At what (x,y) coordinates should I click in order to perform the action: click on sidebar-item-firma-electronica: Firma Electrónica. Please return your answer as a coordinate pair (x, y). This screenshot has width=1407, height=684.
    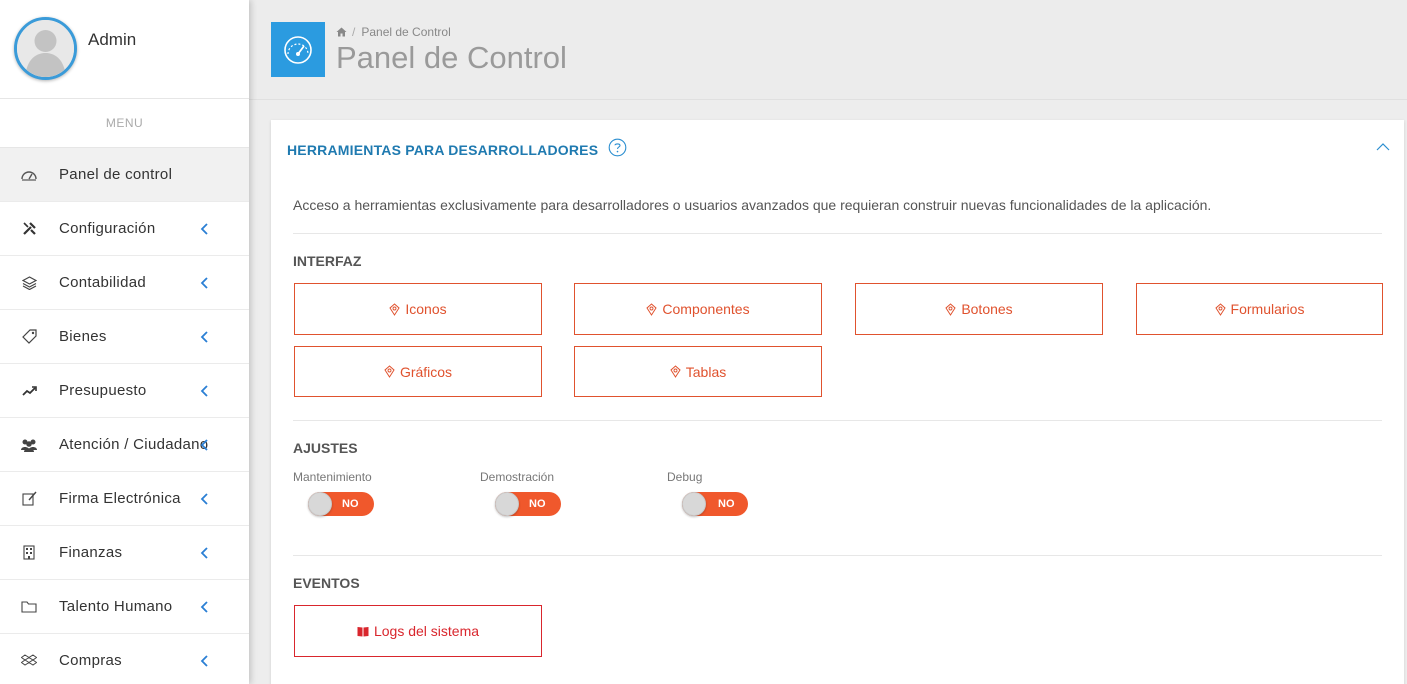
    Looking at the image, I should click on (124, 499).